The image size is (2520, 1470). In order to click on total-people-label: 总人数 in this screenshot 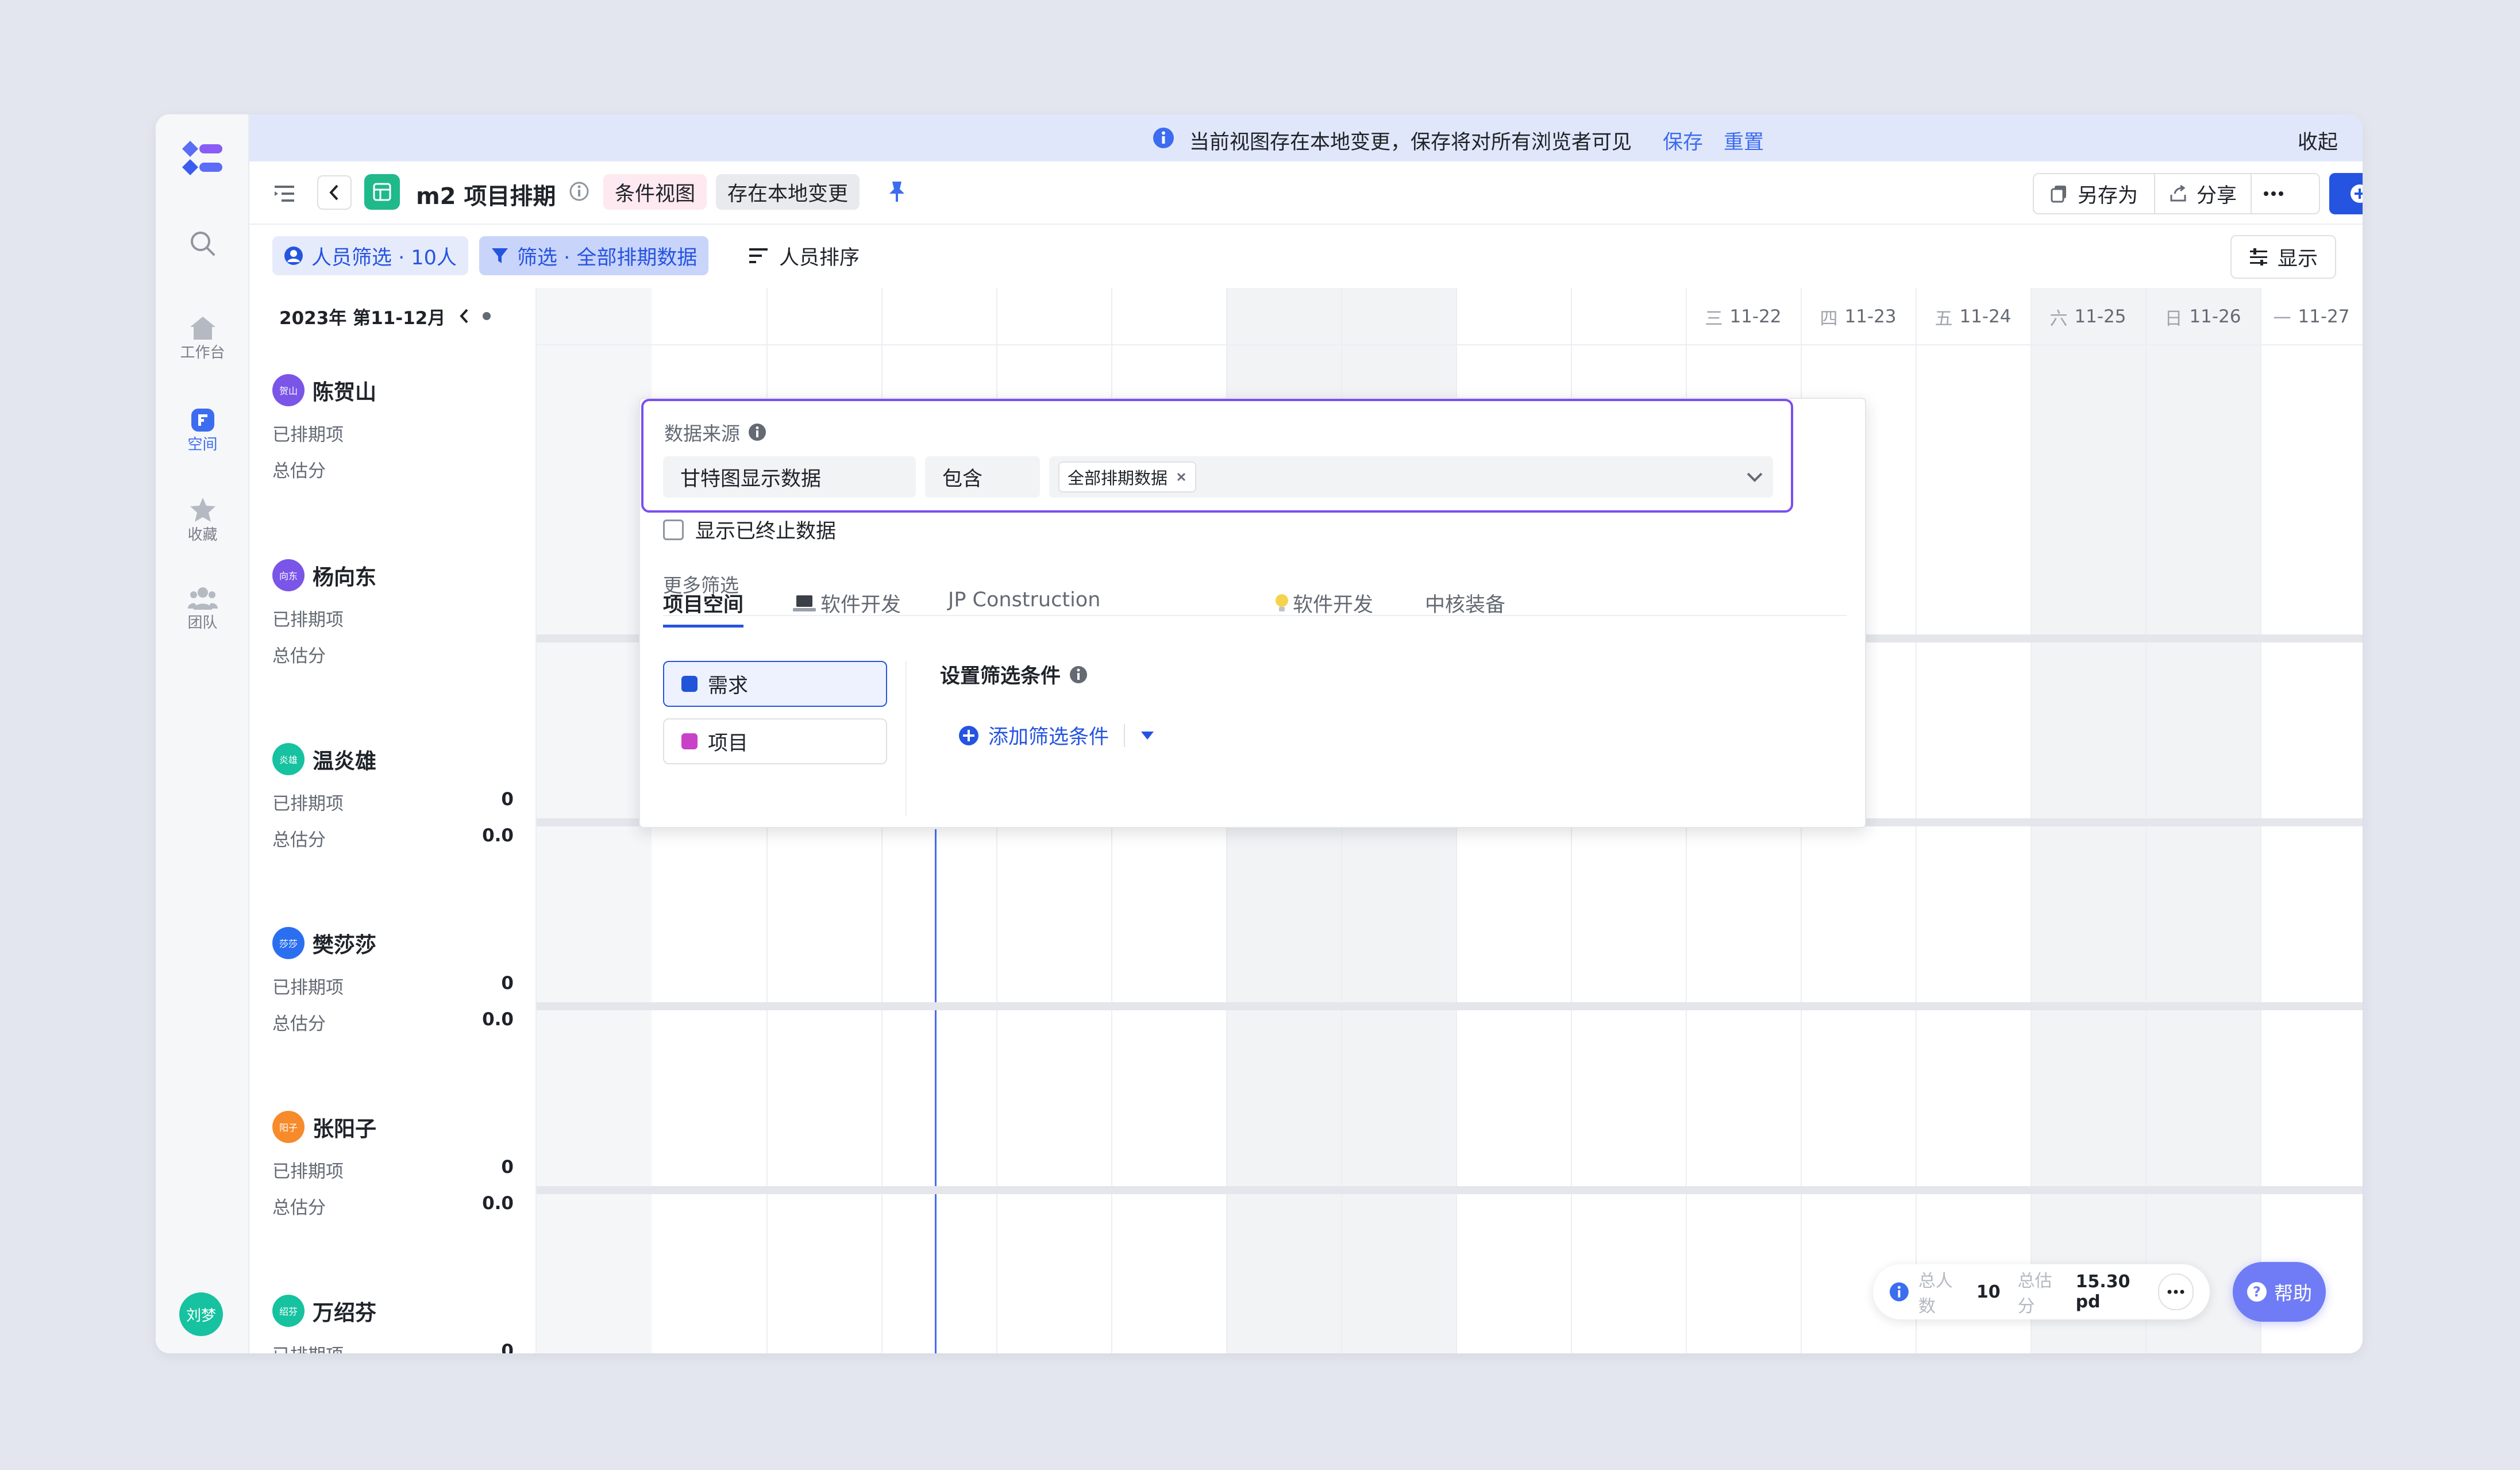, I will do `click(1936, 1294)`.